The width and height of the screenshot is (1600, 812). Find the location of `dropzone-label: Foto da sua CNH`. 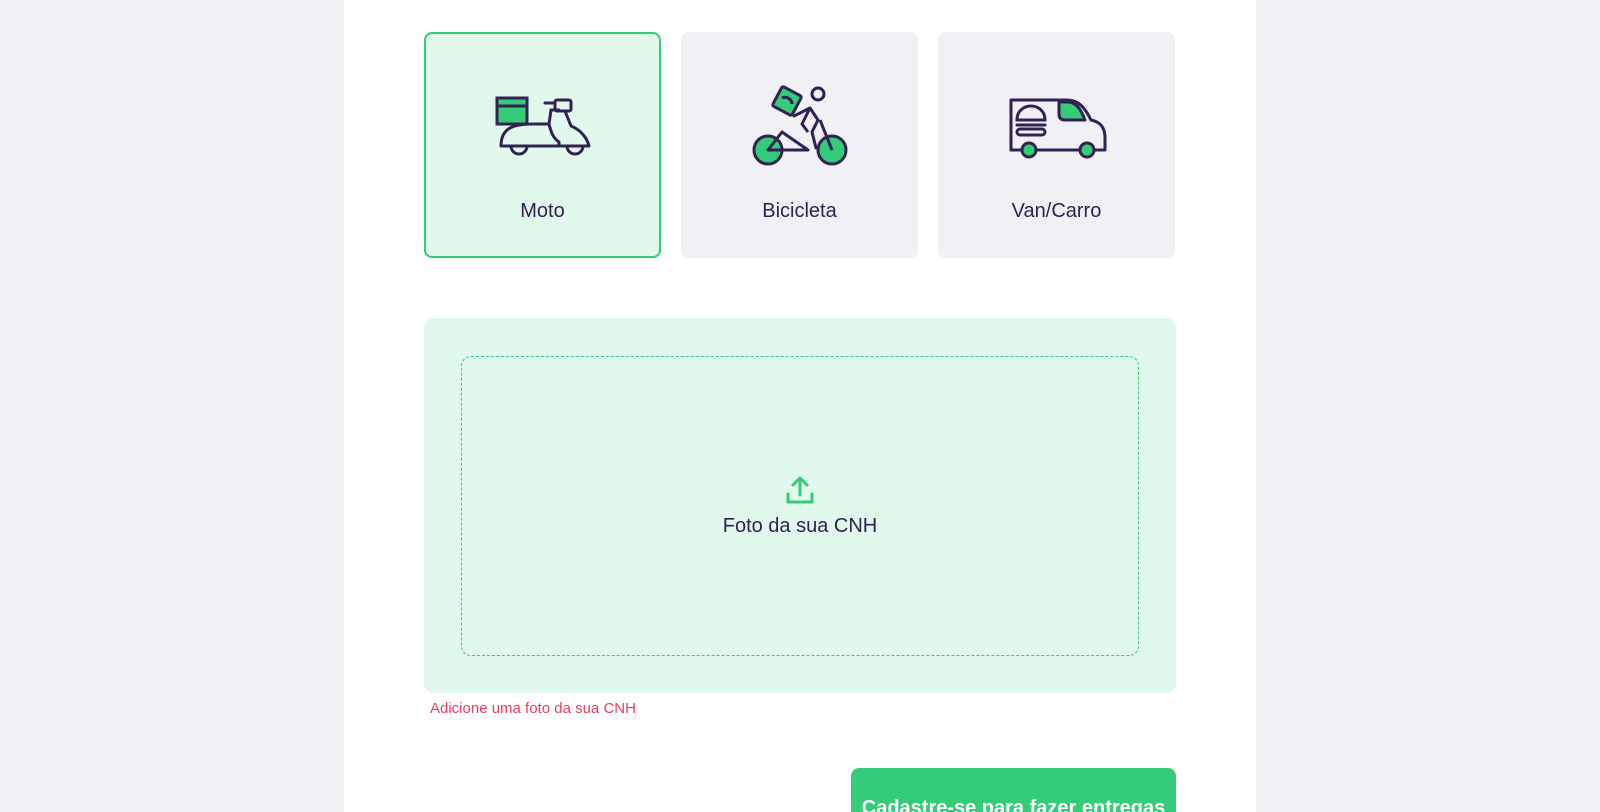

dropzone-label: Foto da sua CNH is located at coordinates (800, 526).